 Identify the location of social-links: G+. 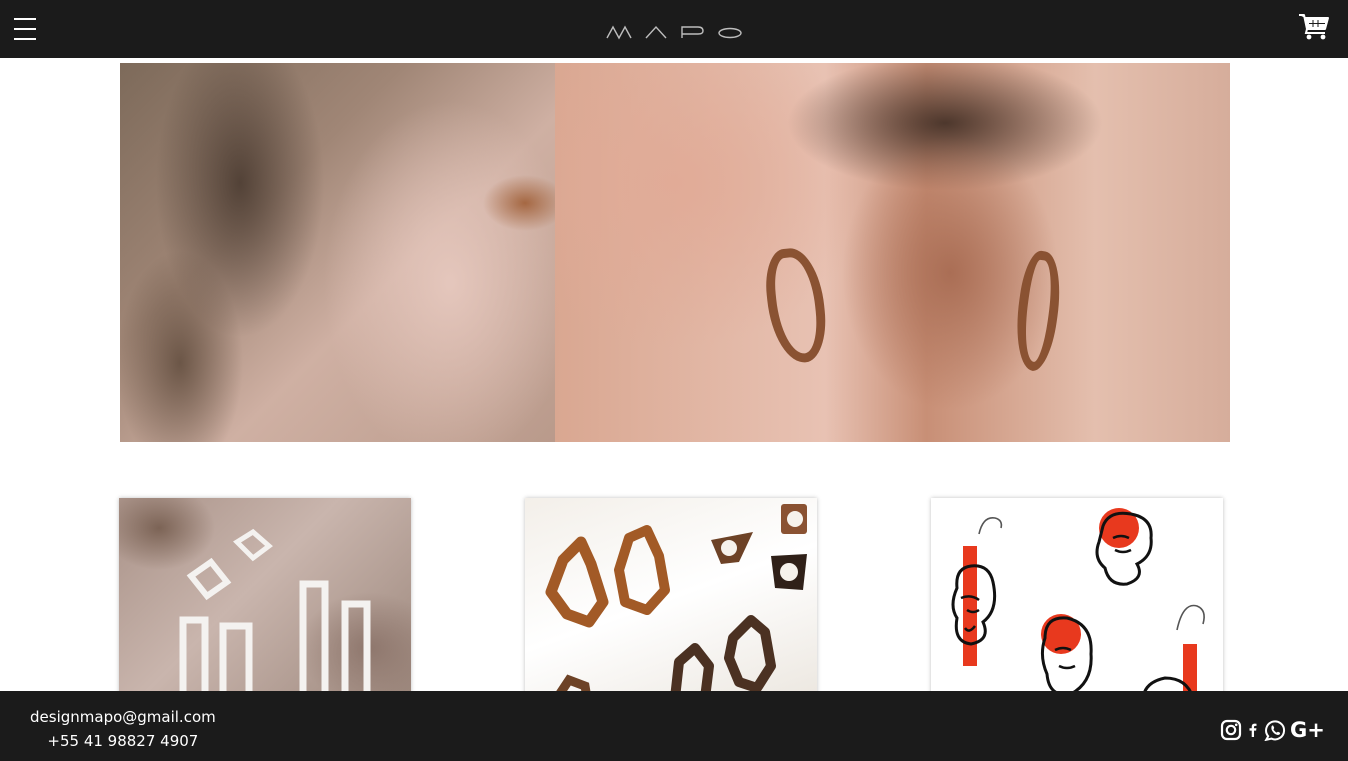
(1272, 730).